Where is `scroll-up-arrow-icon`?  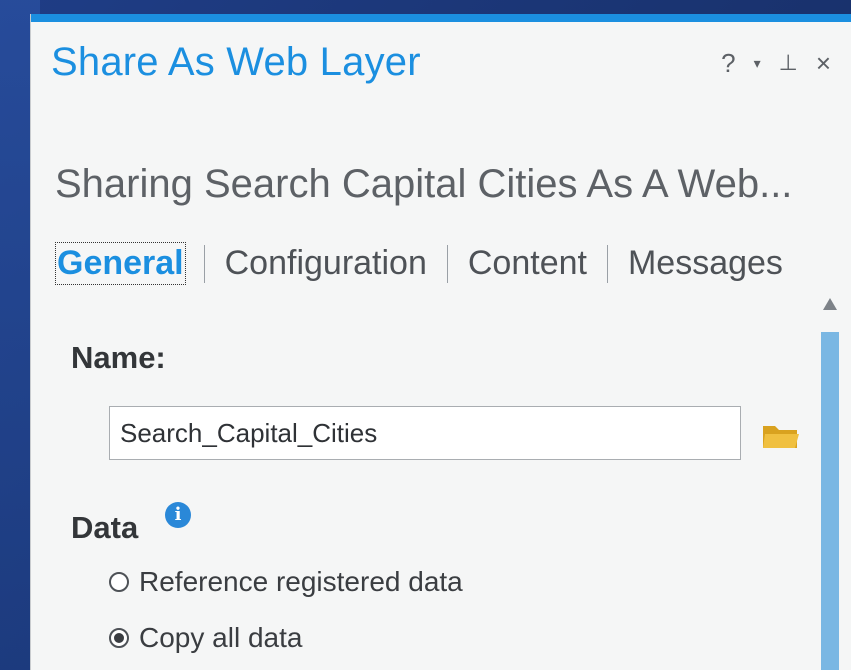 scroll-up-arrow-icon is located at coordinates (830, 304).